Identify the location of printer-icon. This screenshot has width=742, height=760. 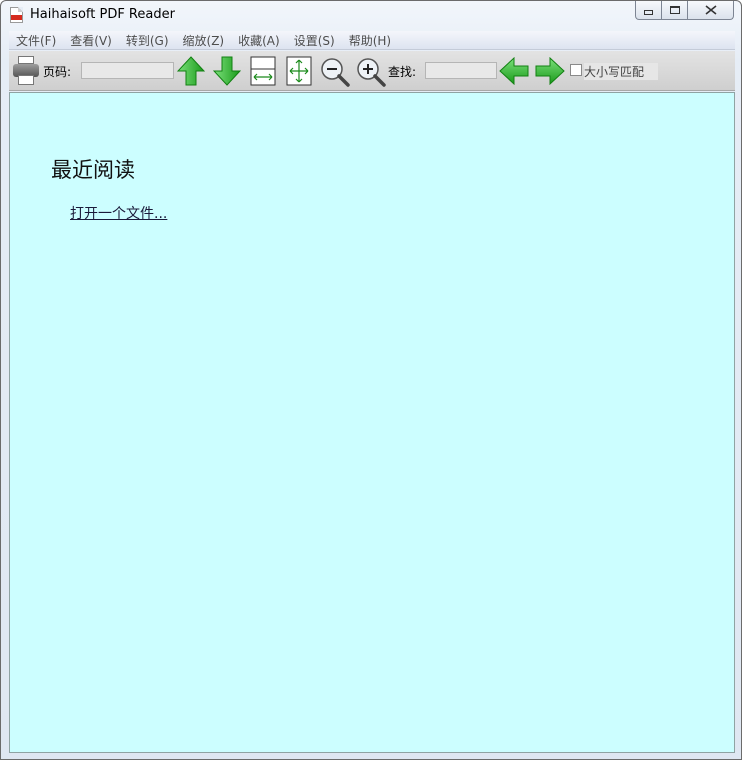
(26, 60).